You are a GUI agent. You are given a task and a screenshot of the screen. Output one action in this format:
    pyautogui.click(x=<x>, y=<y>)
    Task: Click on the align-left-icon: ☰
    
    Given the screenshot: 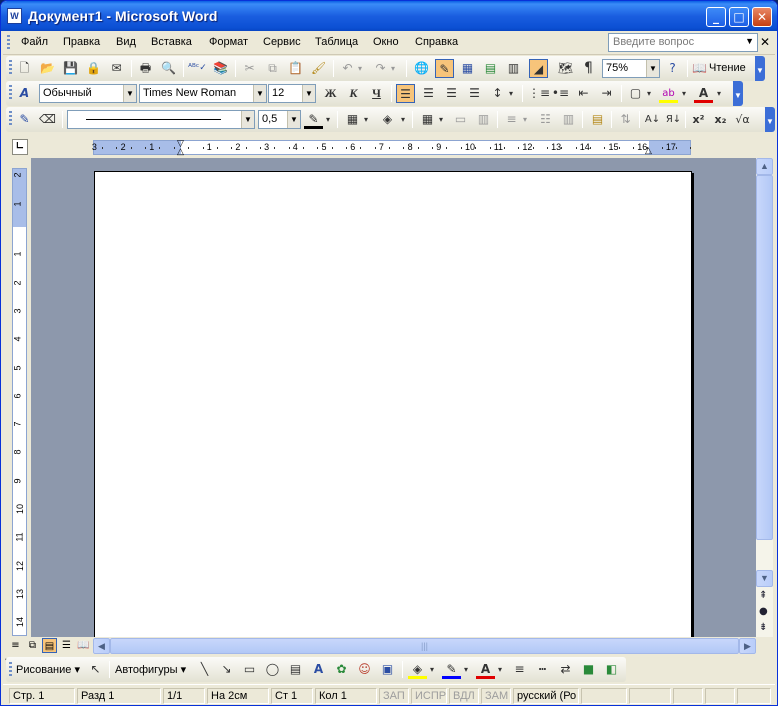 What is the action you would take?
    pyautogui.click(x=405, y=93)
    